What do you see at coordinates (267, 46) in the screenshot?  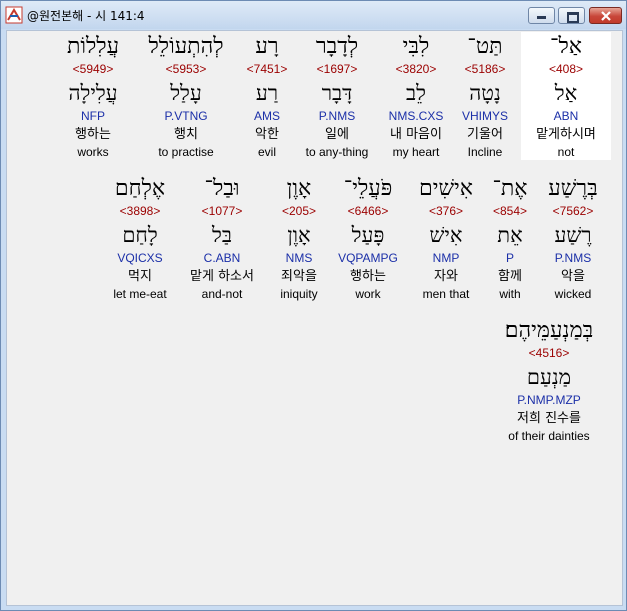 I see `hebrew-word: רָע` at bounding box center [267, 46].